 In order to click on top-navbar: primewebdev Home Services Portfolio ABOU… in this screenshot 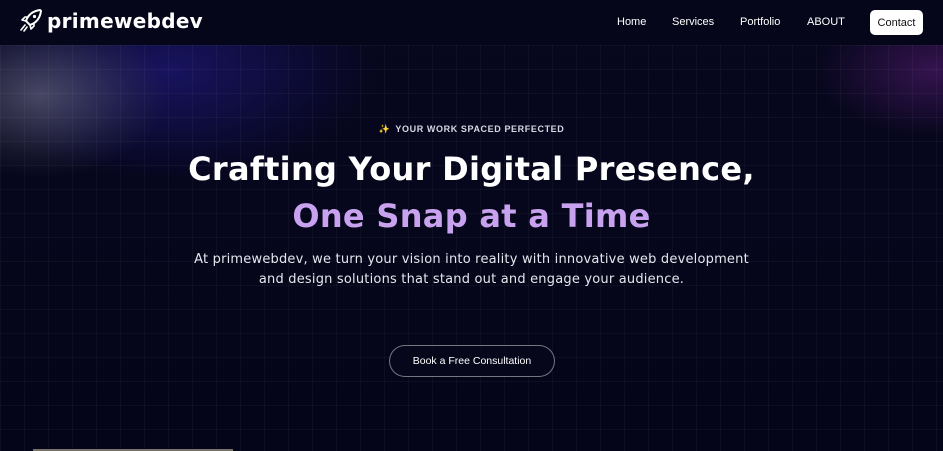, I will do `click(471, 22)`.